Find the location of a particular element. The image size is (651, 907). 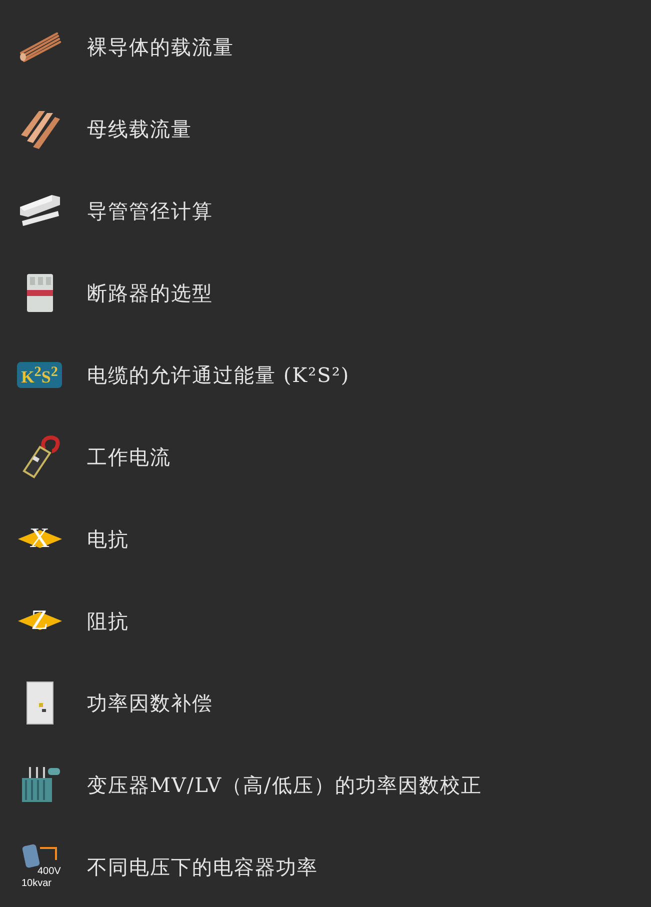

menu-item: 变压器MV/LV（高/低压）的功率因数校正 is located at coordinates (325, 785).